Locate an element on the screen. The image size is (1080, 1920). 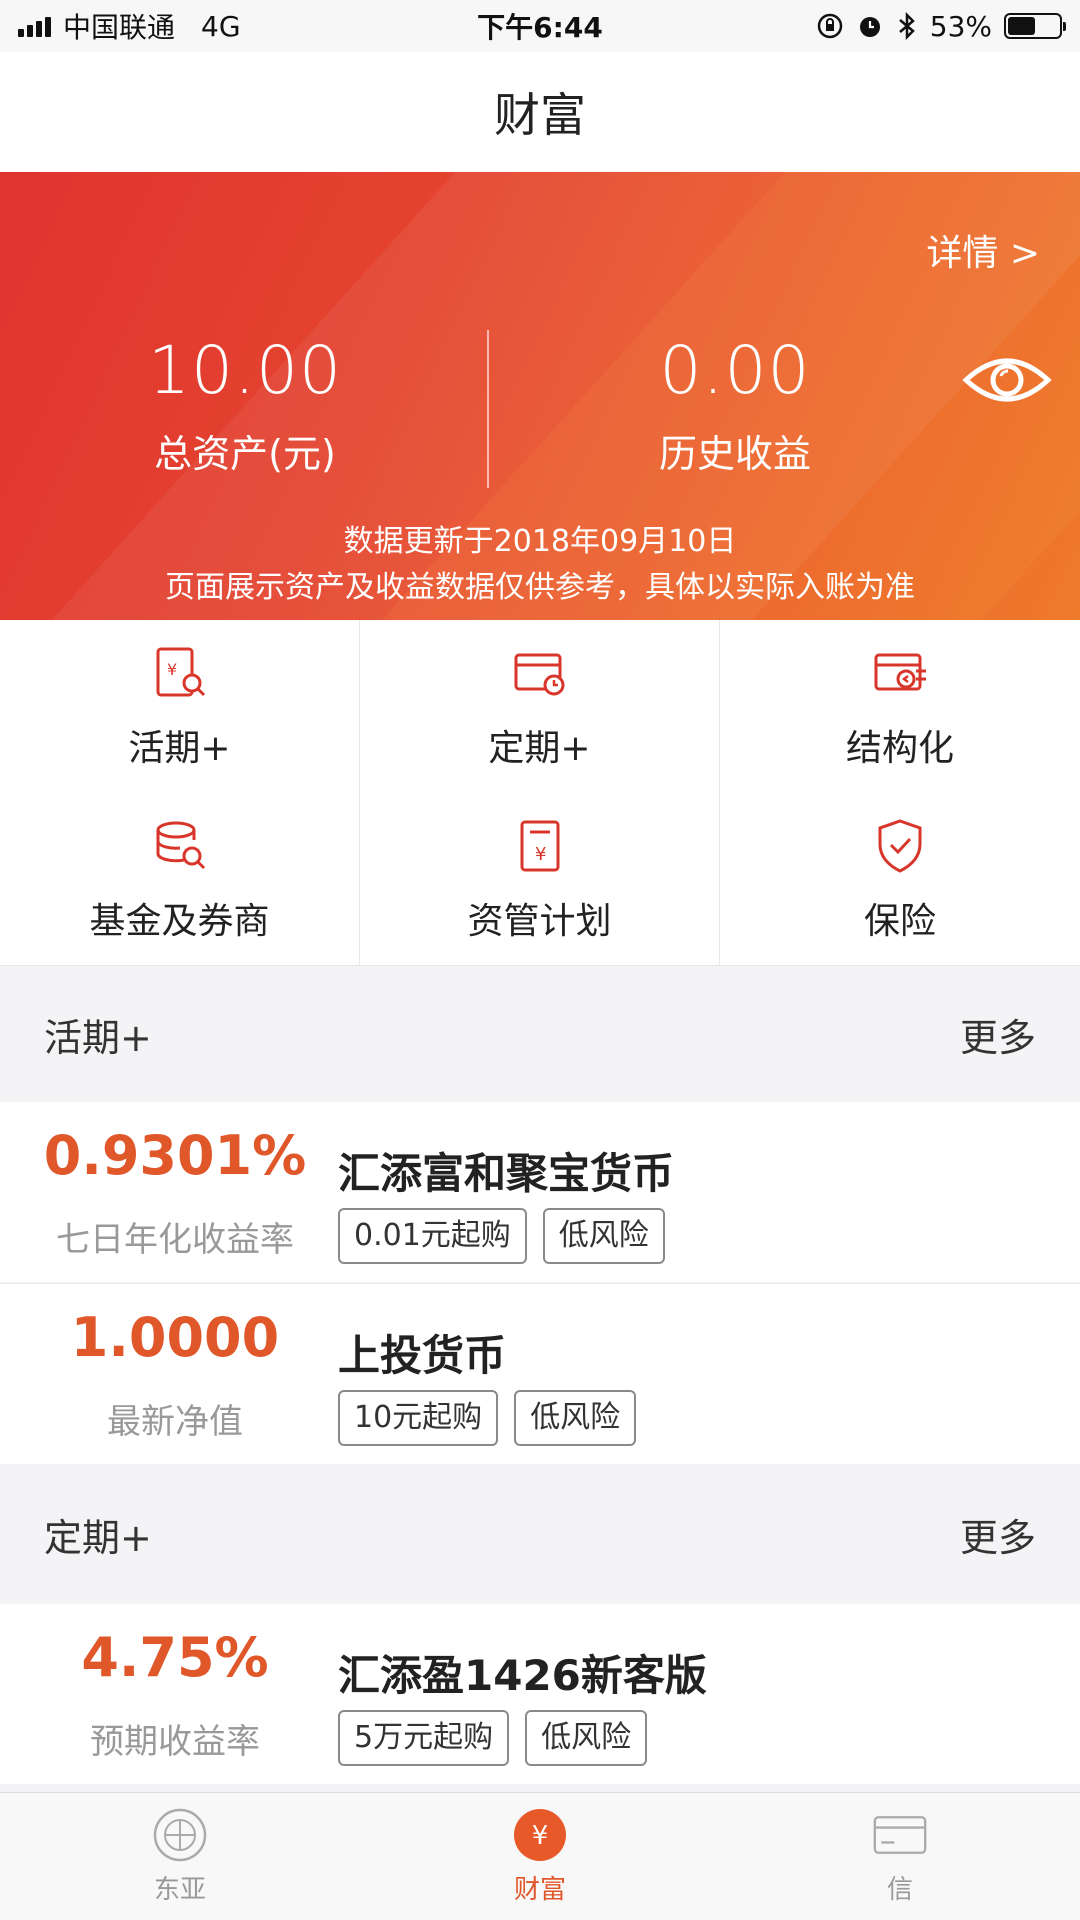
product-tag: 0.01元起购 is located at coordinates (432, 1236).